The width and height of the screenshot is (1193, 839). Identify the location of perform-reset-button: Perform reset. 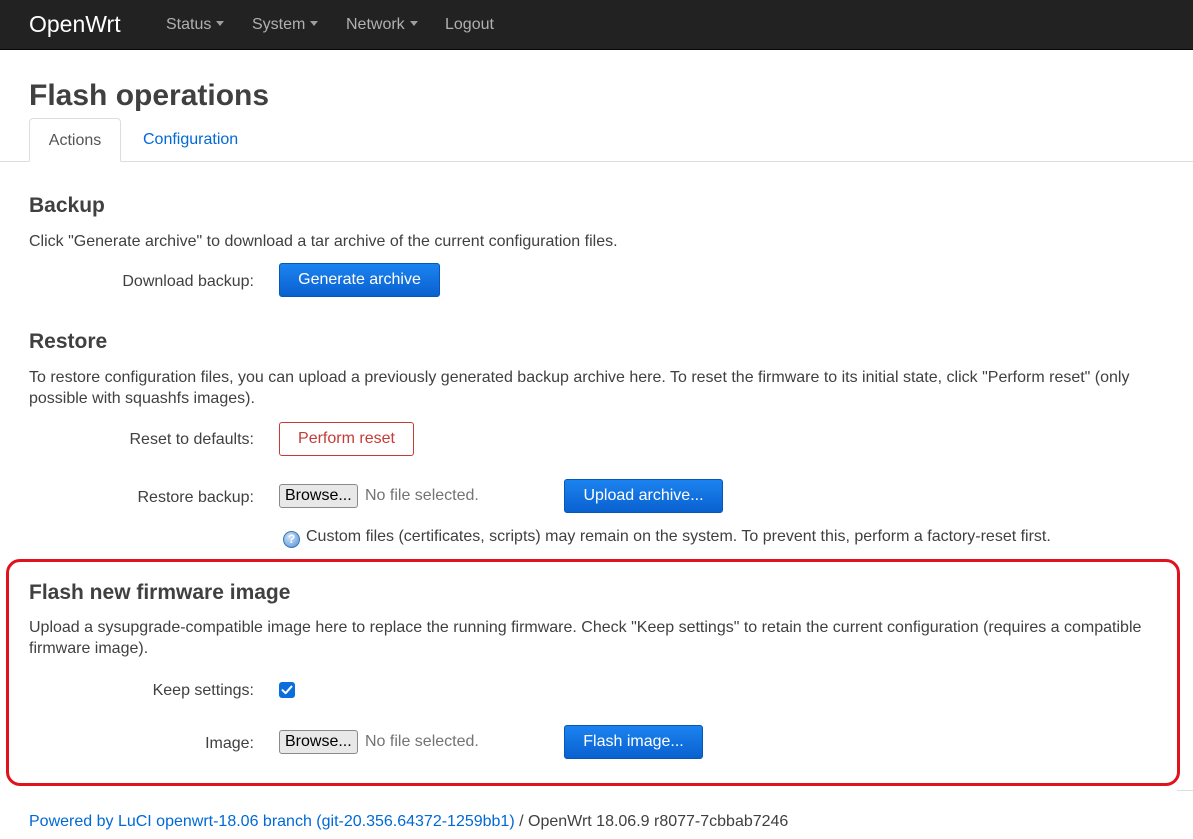
(346, 439).